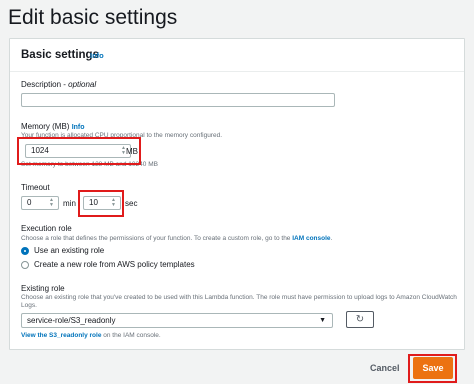 Image resolution: width=474 pixels, height=384 pixels. Describe the element at coordinates (311, 238) in the screenshot. I see `iam-console-link: IAM console` at that location.